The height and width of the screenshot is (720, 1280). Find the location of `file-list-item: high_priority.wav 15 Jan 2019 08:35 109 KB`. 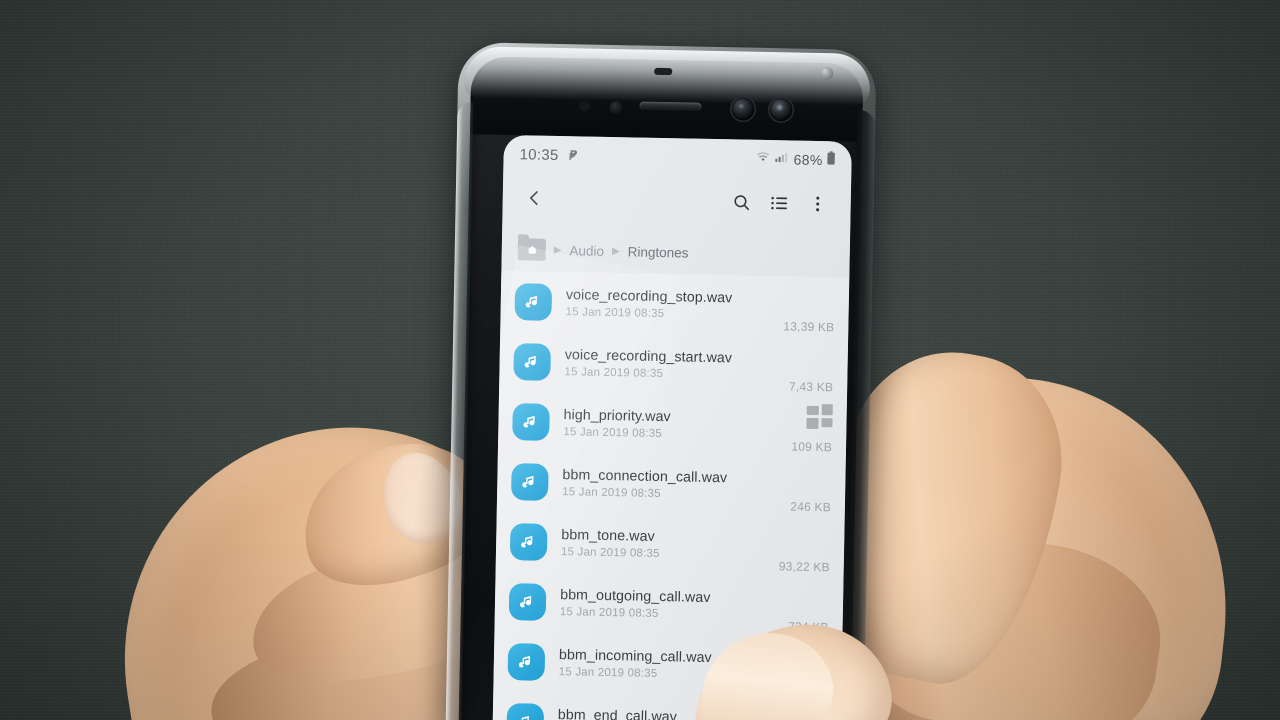

file-list-item: high_priority.wav 15 Jan 2019 08:35 109 KB is located at coordinates (672, 424).